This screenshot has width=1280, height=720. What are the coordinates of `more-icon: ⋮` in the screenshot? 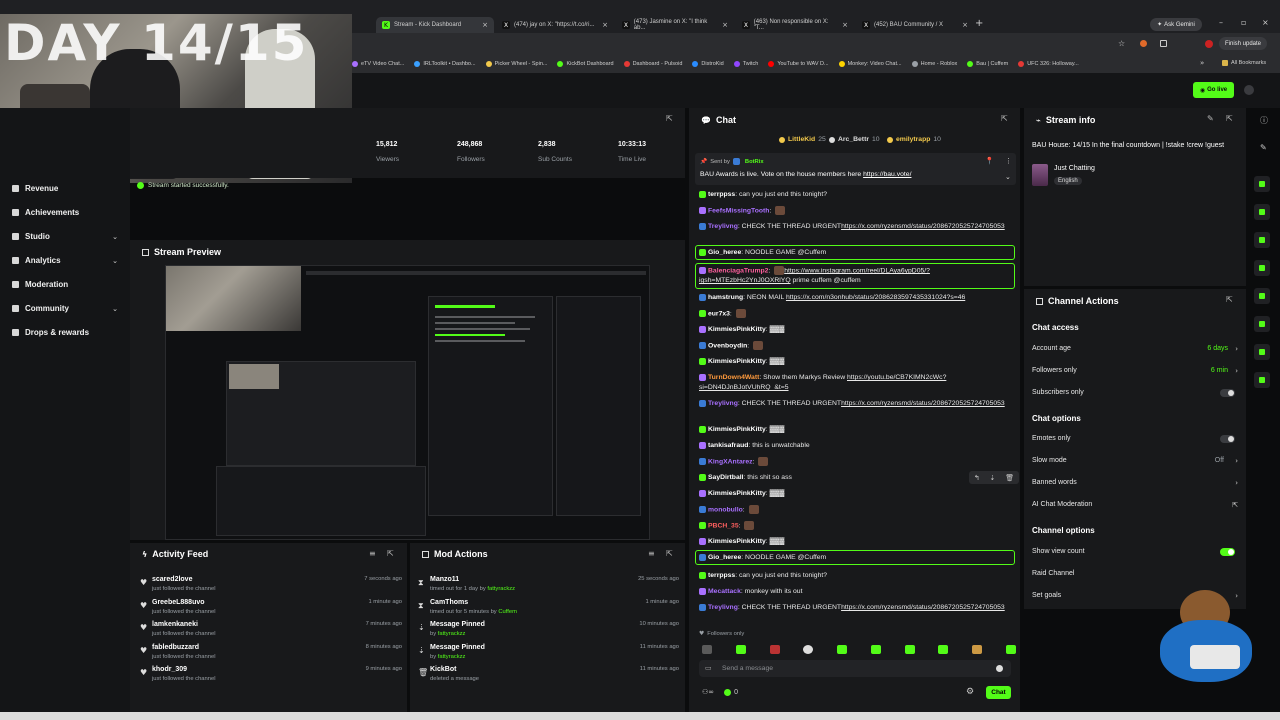 It's located at (1008, 161).